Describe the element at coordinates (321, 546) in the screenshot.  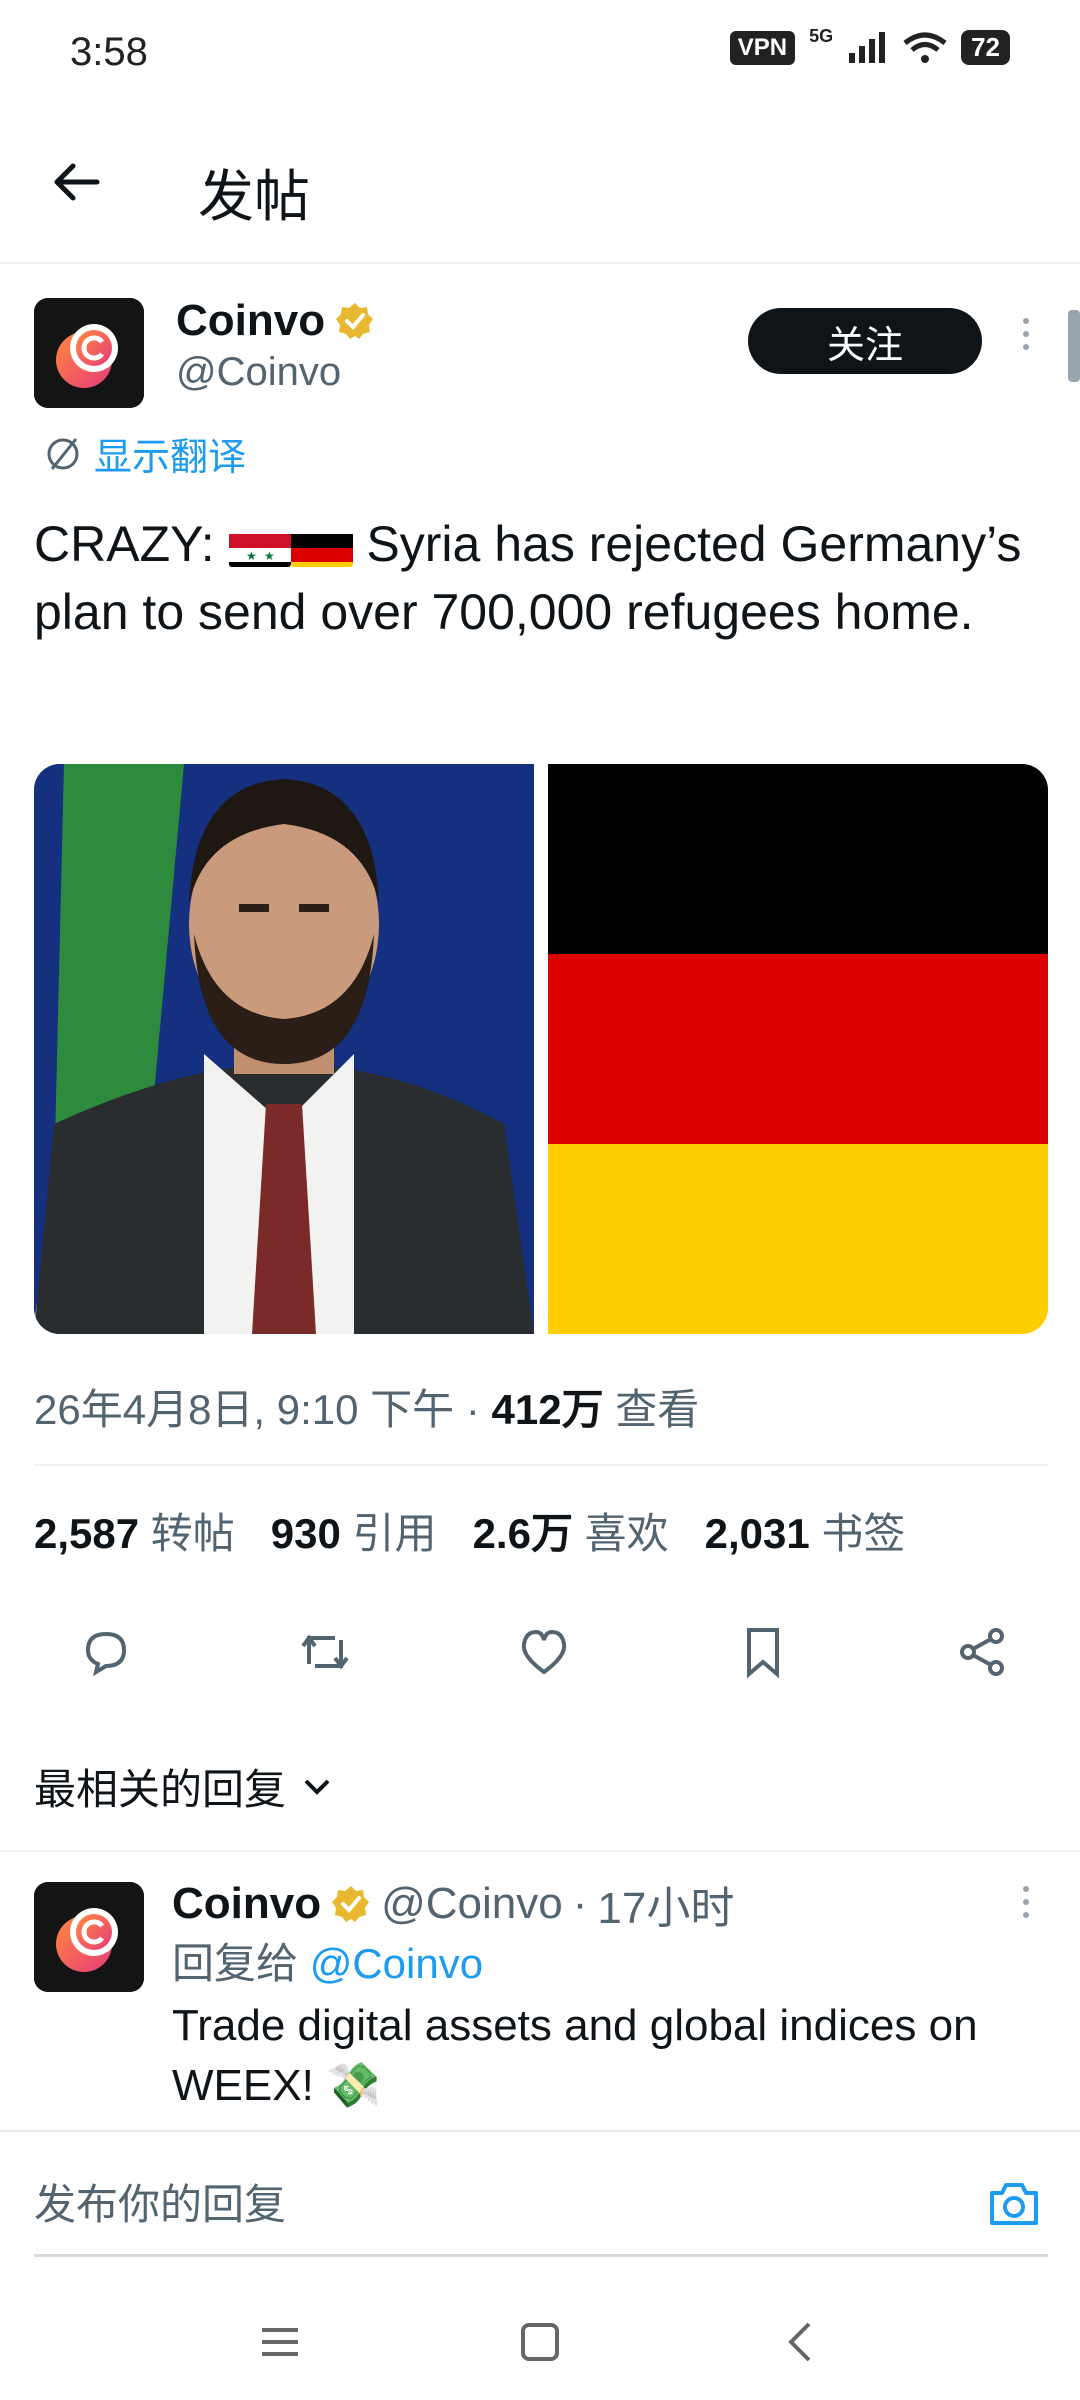
I see `germany-flag-icon` at that location.